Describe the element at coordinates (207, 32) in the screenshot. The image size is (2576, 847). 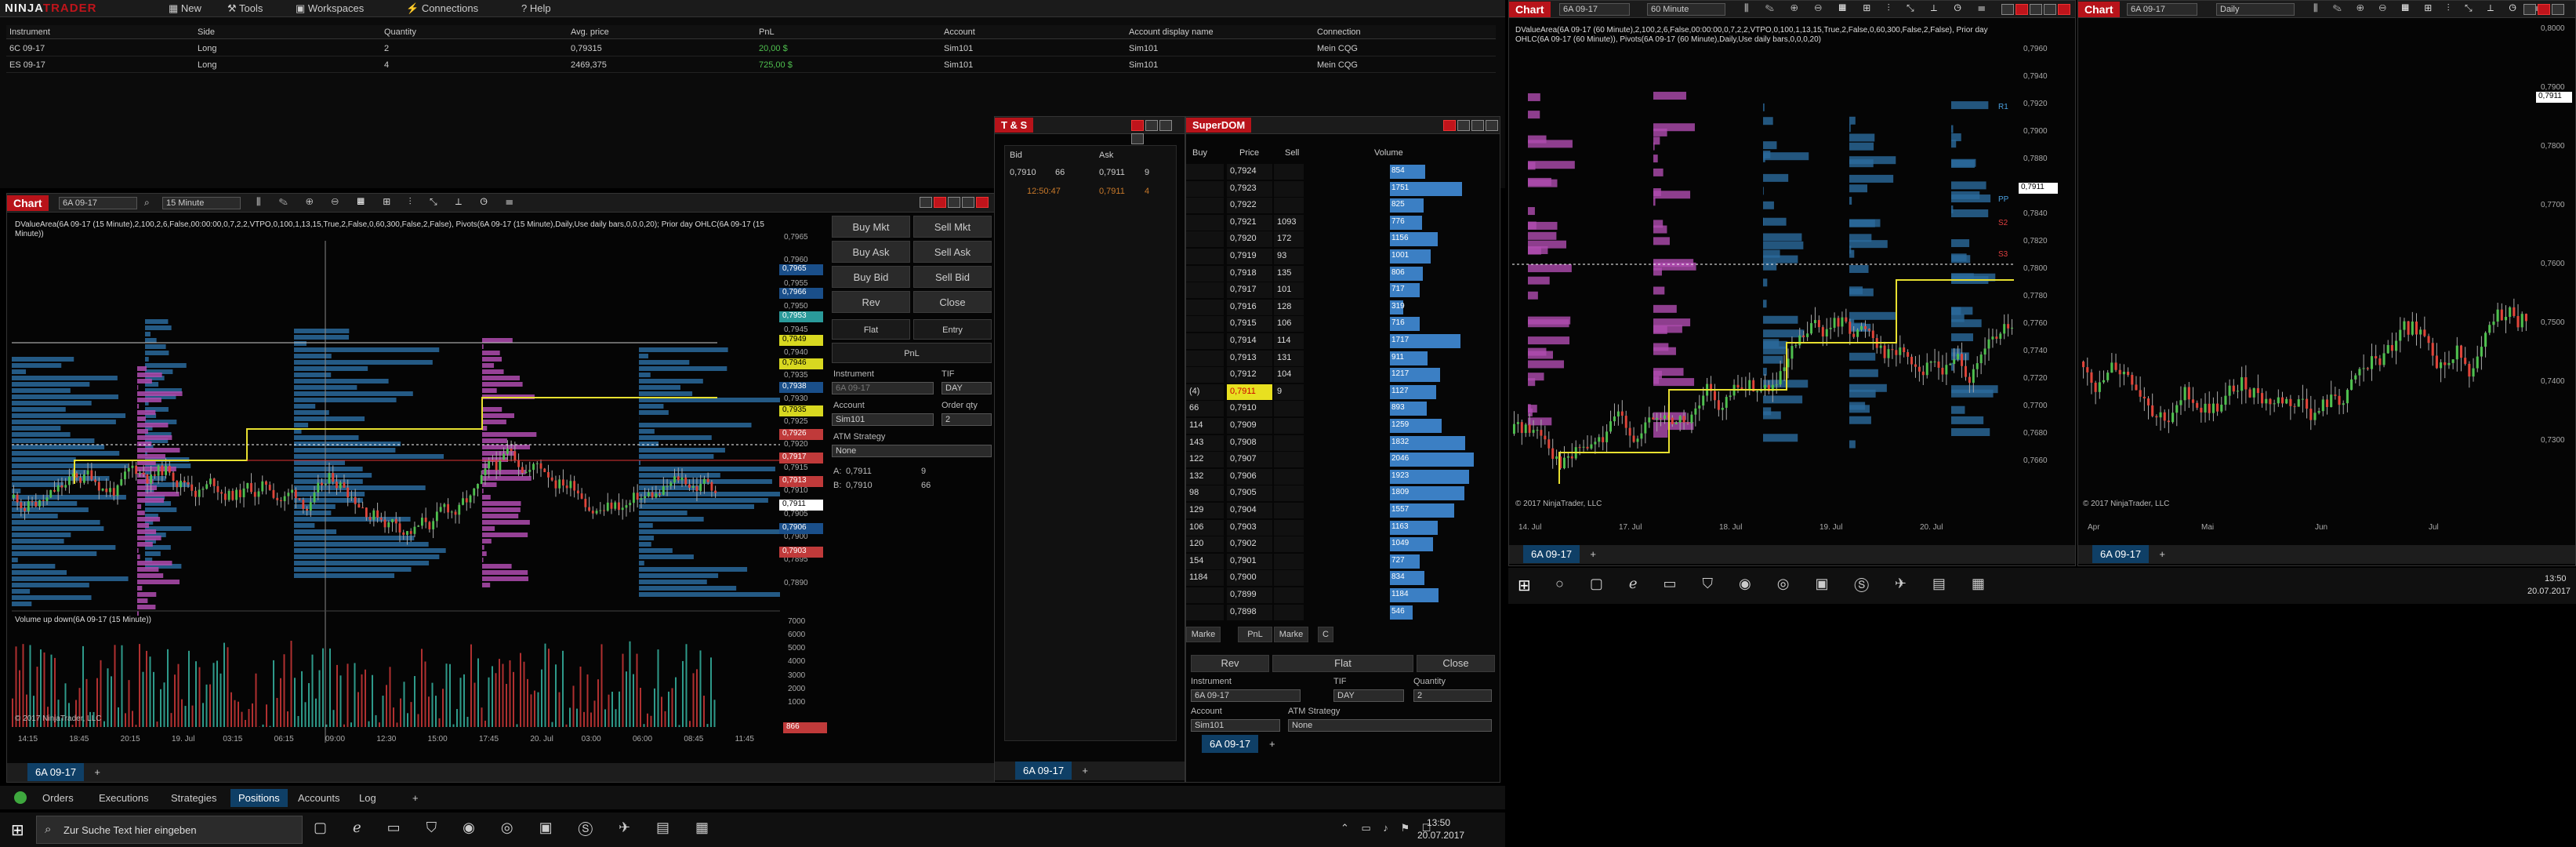
I see `col-side: Side` at that location.